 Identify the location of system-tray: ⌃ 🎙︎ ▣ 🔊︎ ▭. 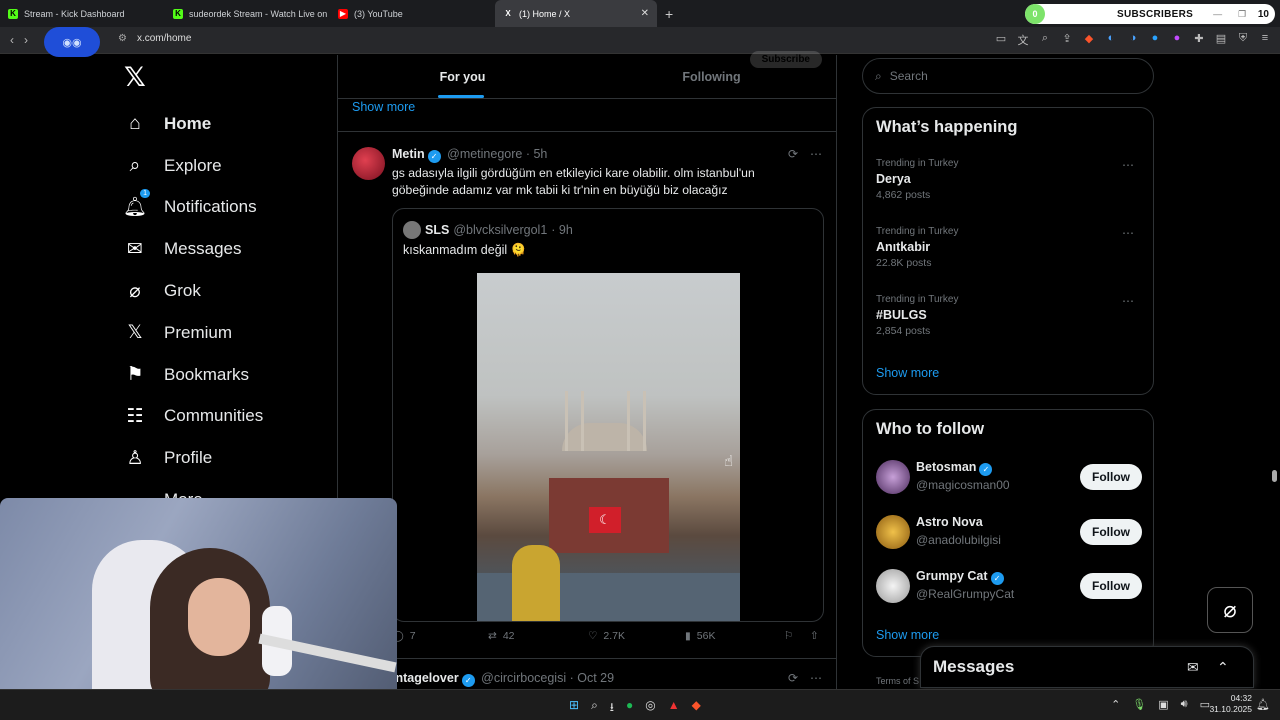
(1160, 704).